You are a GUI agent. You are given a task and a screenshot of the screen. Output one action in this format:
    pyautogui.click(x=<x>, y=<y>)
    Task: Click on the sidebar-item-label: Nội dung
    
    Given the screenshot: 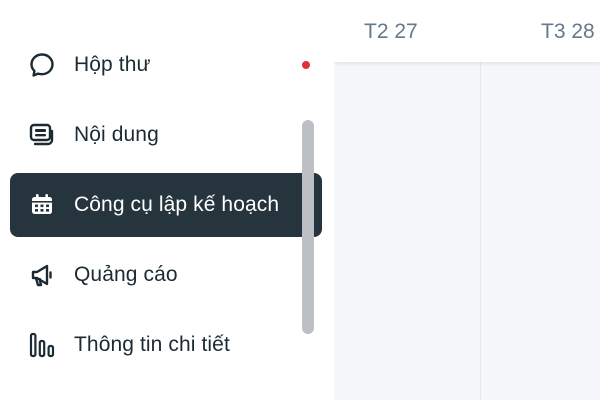 What is the action you would take?
    pyautogui.click(x=116, y=134)
    